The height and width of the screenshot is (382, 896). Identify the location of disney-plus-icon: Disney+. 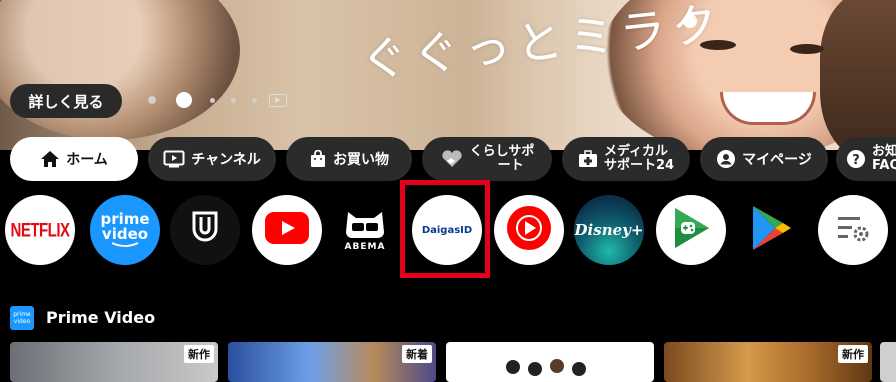
(609, 230).